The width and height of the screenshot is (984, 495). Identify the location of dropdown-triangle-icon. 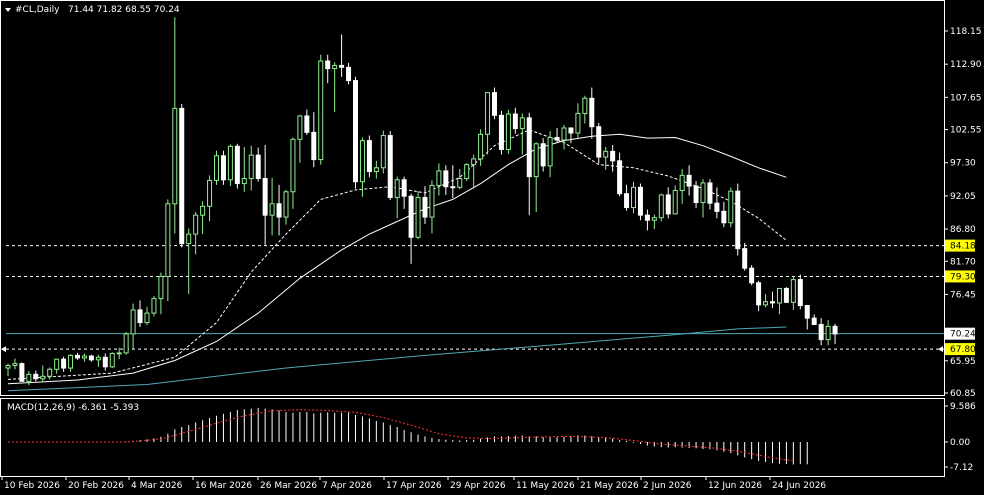
(8, 10).